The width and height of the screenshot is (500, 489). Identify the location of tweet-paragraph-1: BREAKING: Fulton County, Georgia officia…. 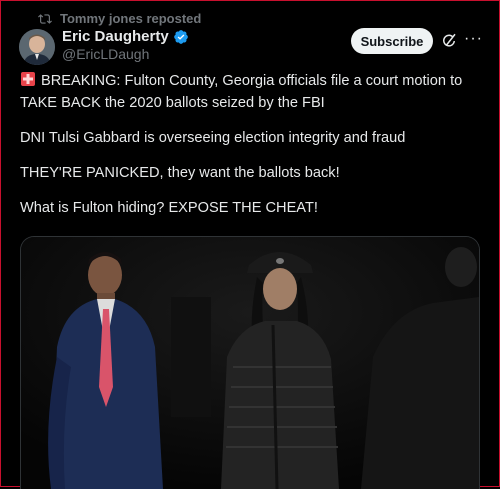
(252, 92).